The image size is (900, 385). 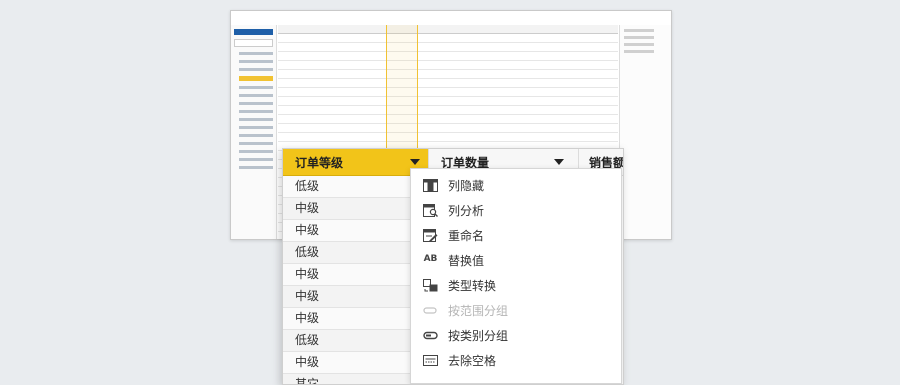 What do you see at coordinates (478, 336) in the screenshot?
I see `menu-item-label: 按类别分组` at bounding box center [478, 336].